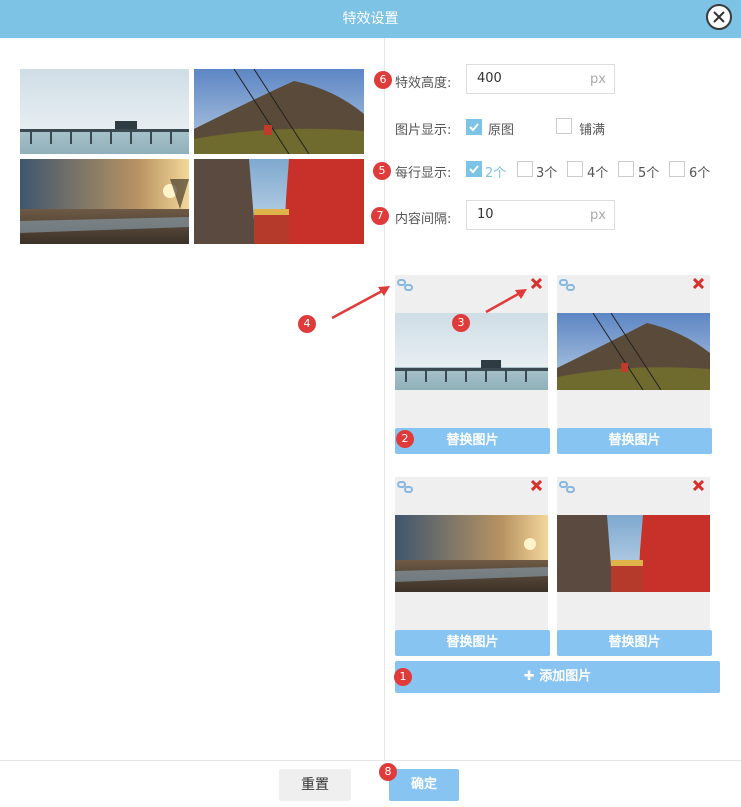 The height and width of the screenshot is (807, 741). Describe the element at coordinates (531, 676) in the screenshot. I see `plus-icon: ✚` at that location.